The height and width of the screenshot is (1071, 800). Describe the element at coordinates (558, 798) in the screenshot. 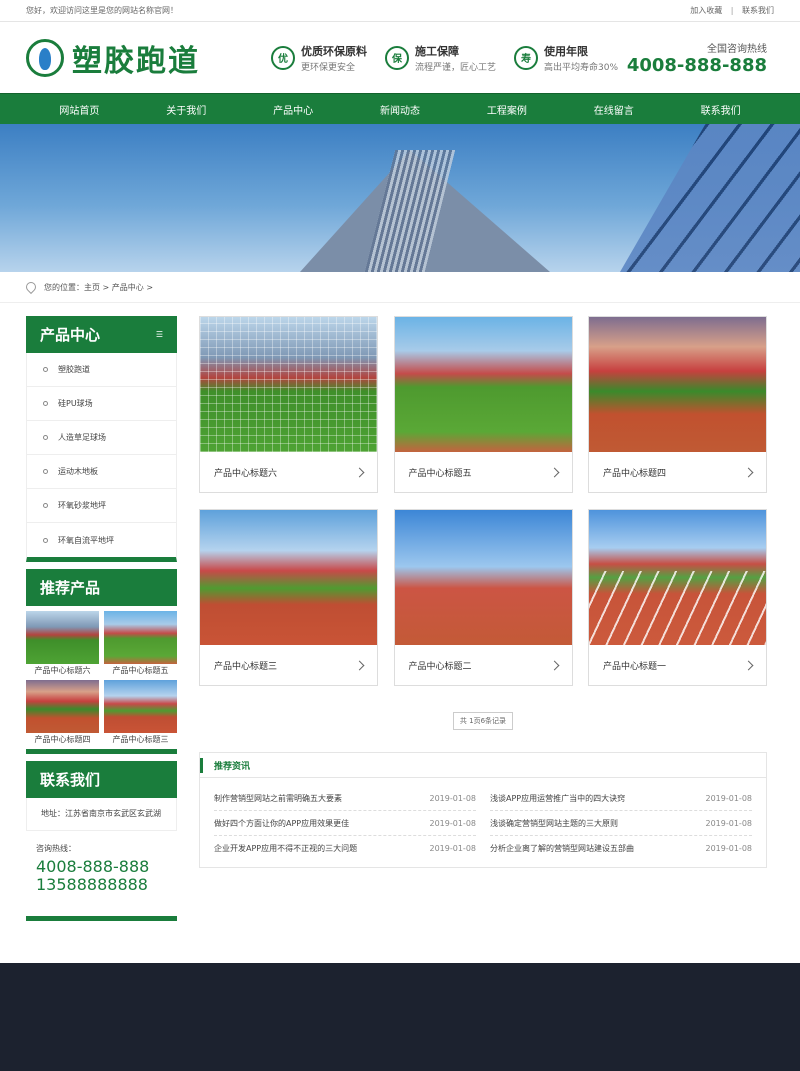

I see `news-title: 浅谈APP应用运营推广当中的四大诀窍` at that location.